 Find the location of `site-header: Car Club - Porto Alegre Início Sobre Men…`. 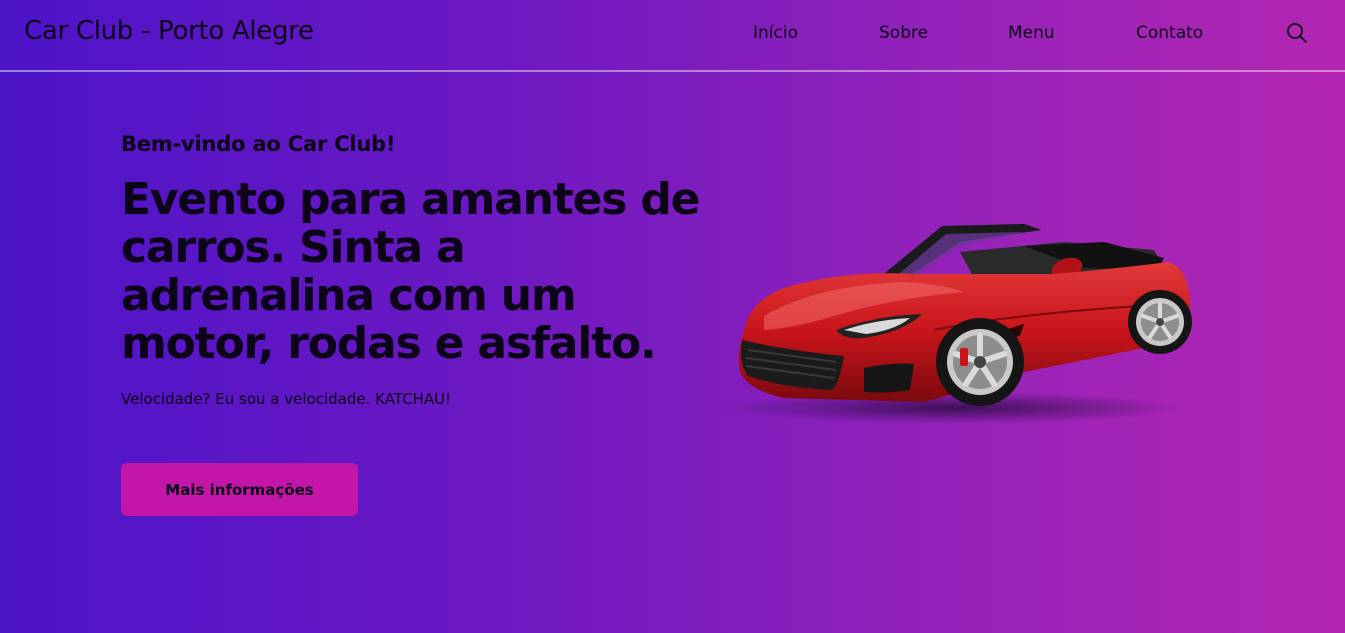

site-header: Car Club - Porto Alegre Início Sobre Men… is located at coordinates (672, 36).